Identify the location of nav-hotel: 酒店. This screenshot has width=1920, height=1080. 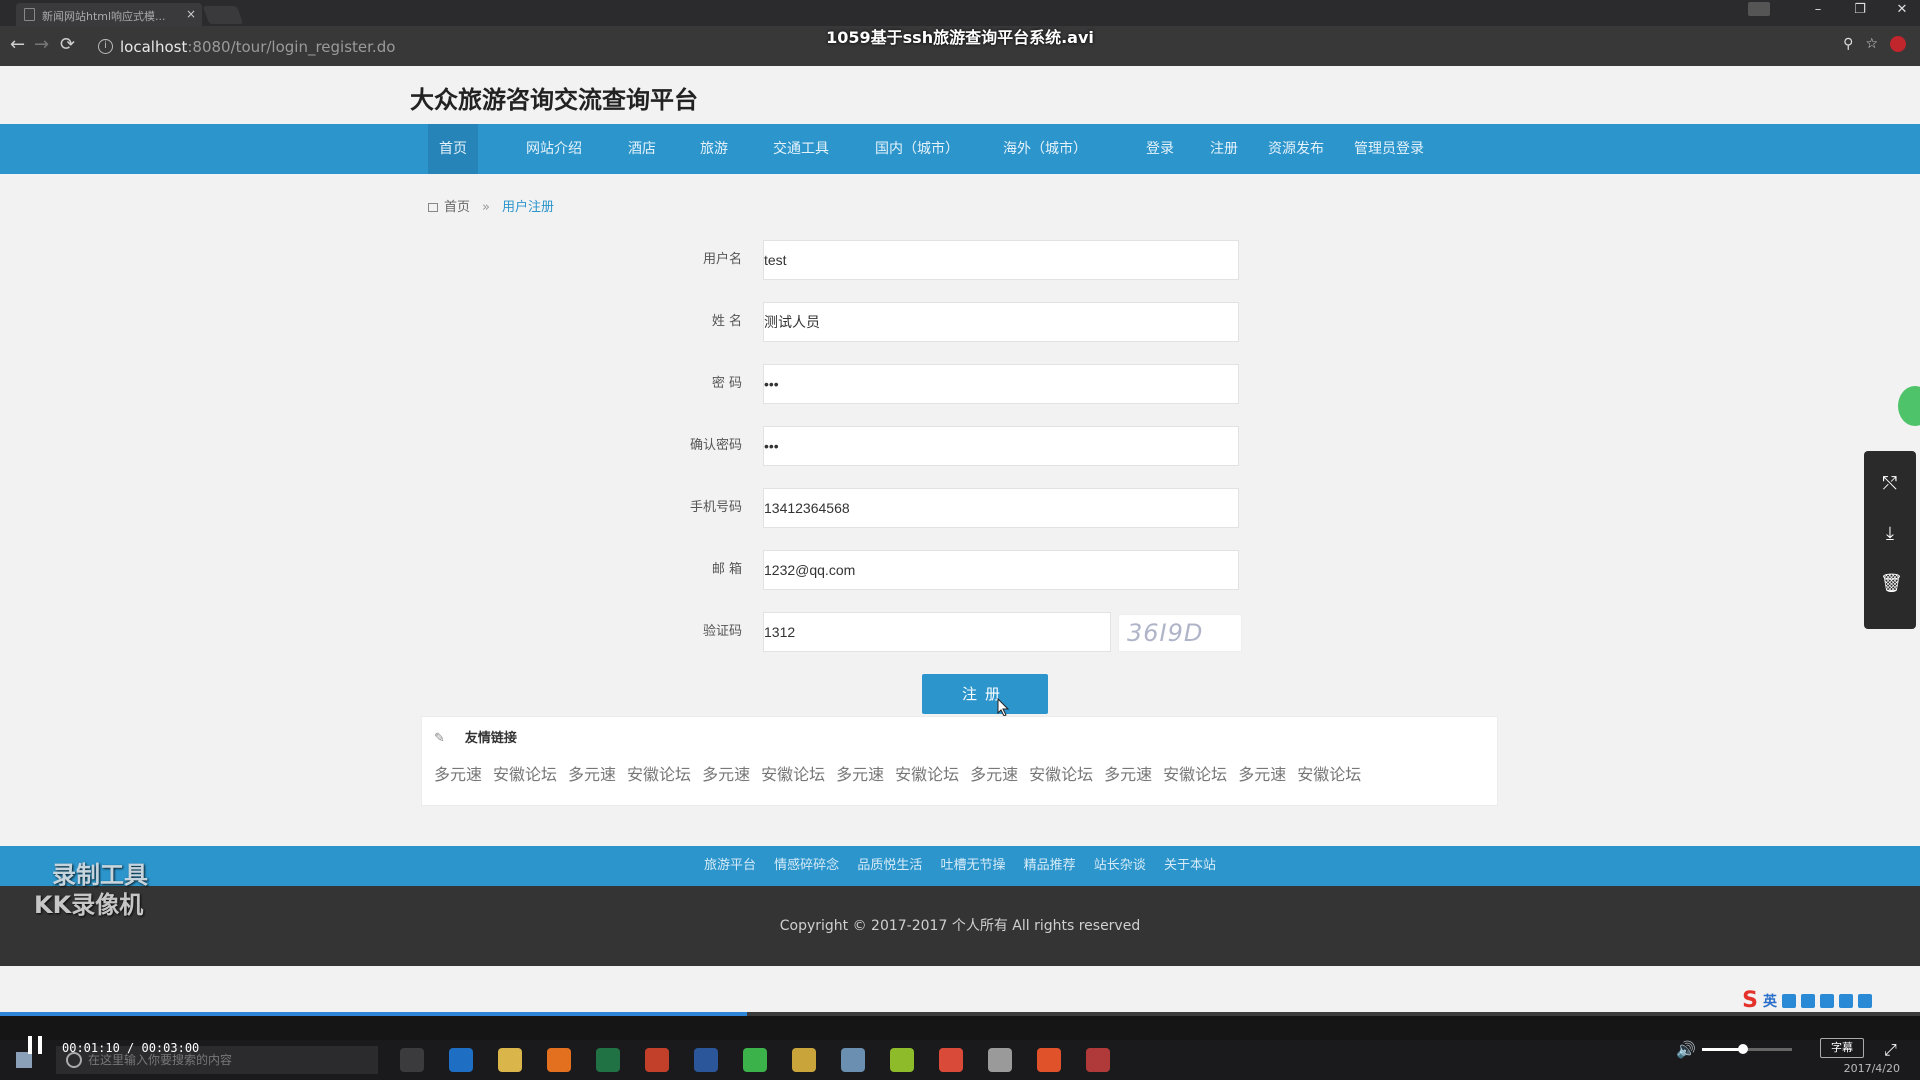
(642, 149).